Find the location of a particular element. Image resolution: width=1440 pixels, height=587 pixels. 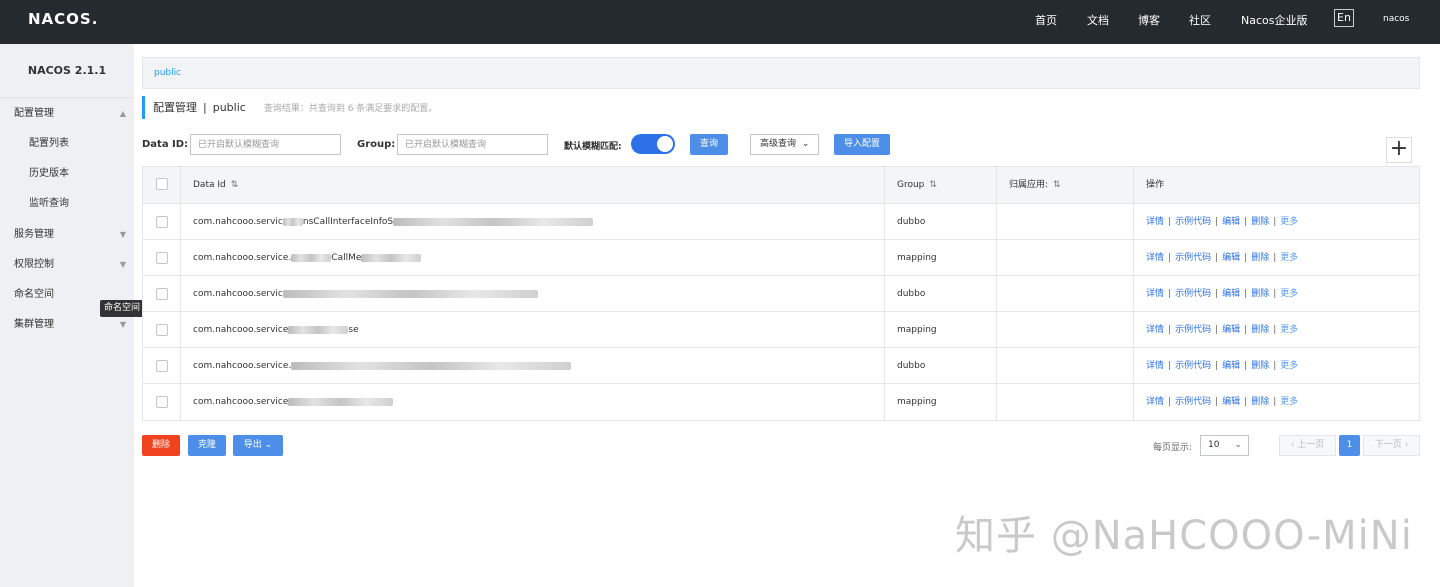

language-switch-button: En is located at coordinates (1344, 18).